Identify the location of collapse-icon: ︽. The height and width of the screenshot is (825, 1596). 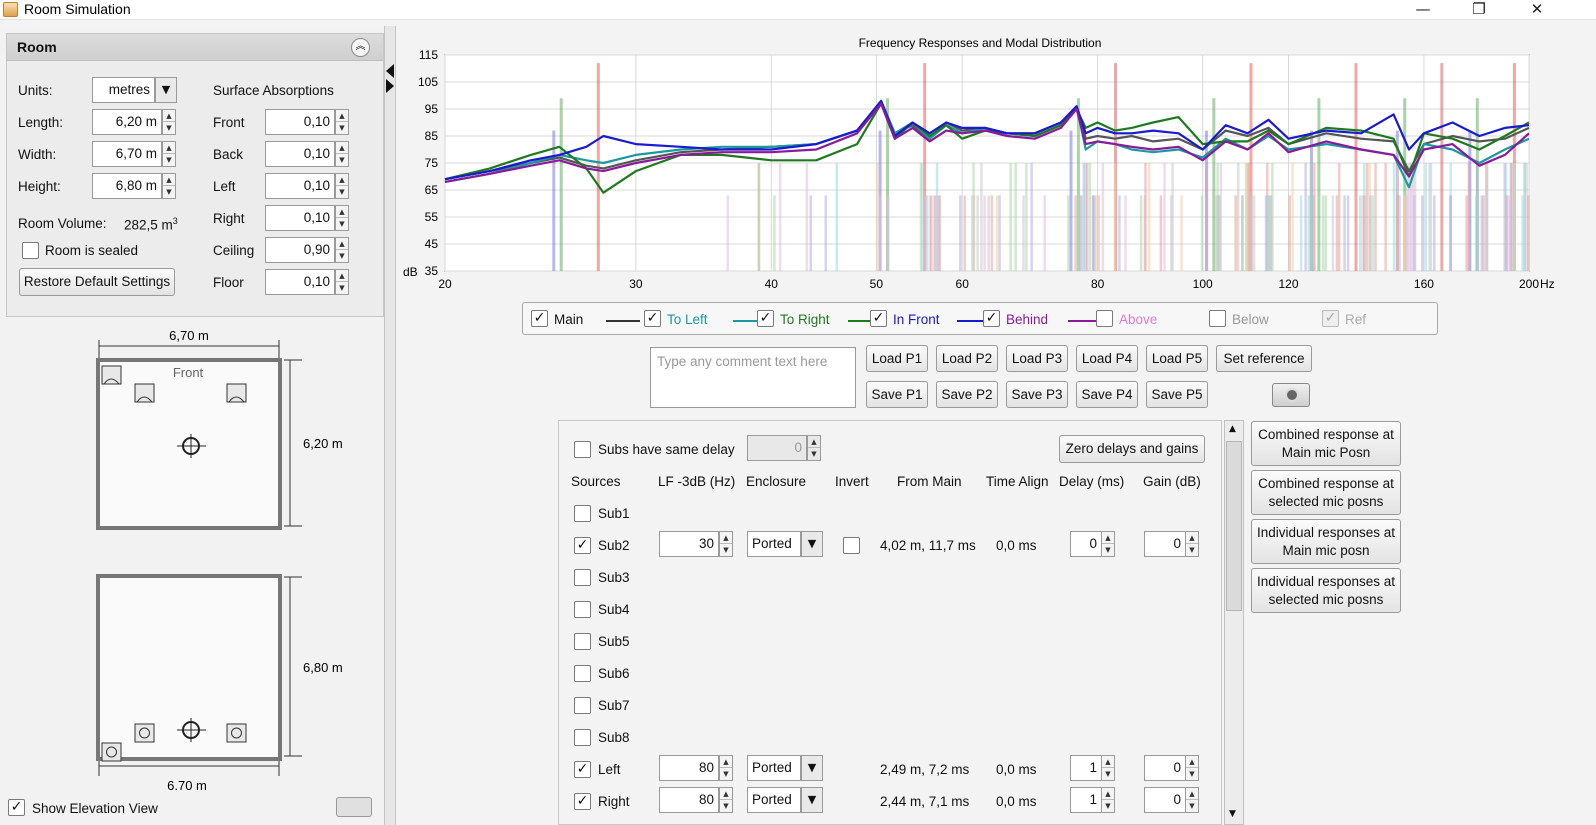
(360, 47).